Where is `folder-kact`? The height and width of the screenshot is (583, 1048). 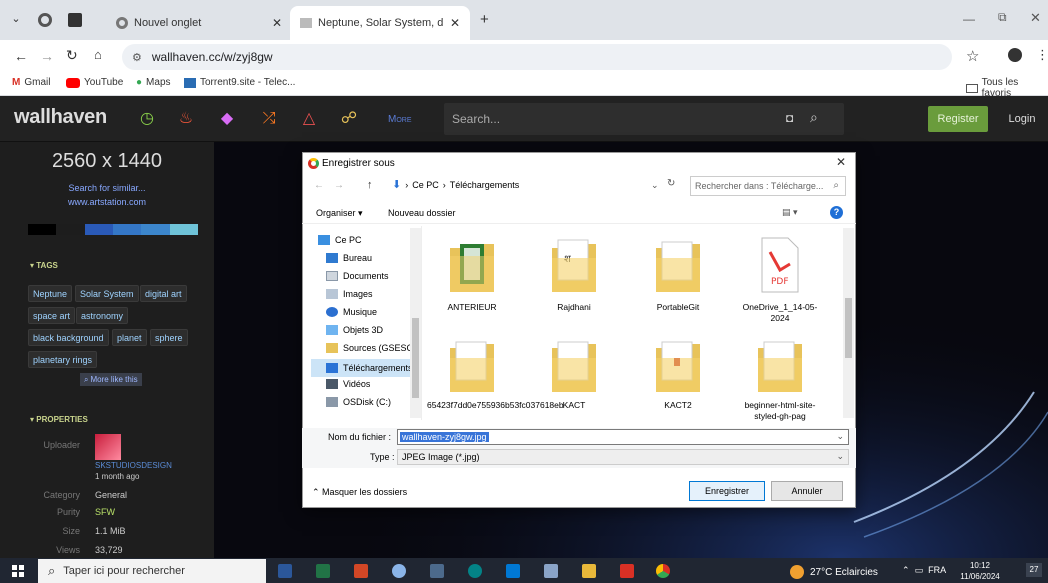 folder-kact is located at coordinates (574, 364).